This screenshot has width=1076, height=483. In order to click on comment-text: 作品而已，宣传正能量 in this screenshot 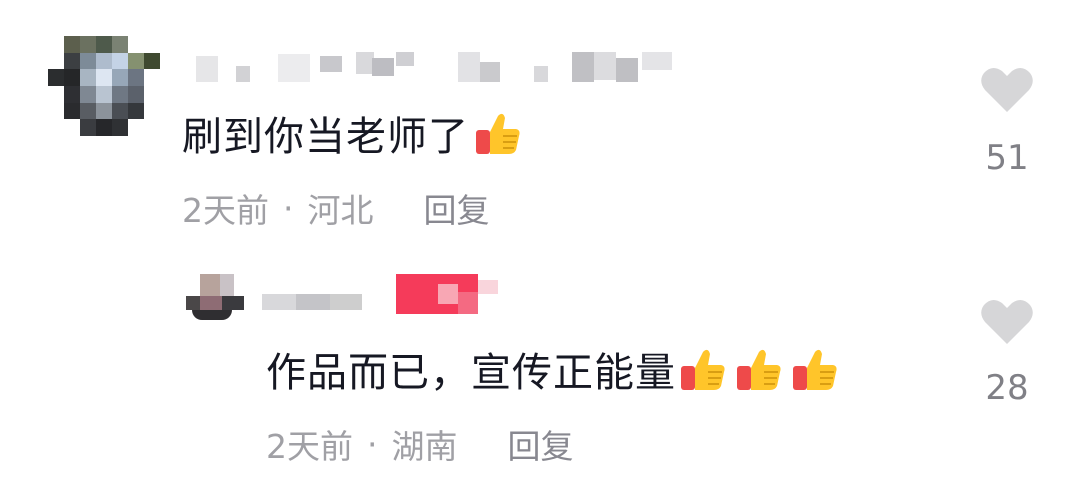, I will do `click(553, 369)`.